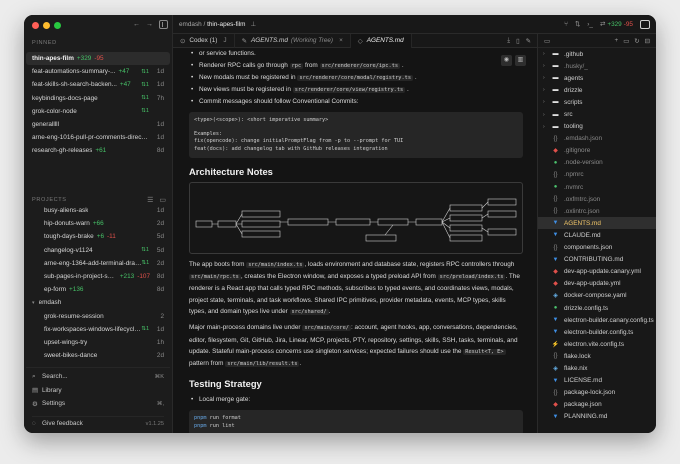 This screenshot has width=680, height=464. Describe the element at coordinates (597, 308) in the screenshot. I see `file-item: ● drizzle.config.ts` at that location.